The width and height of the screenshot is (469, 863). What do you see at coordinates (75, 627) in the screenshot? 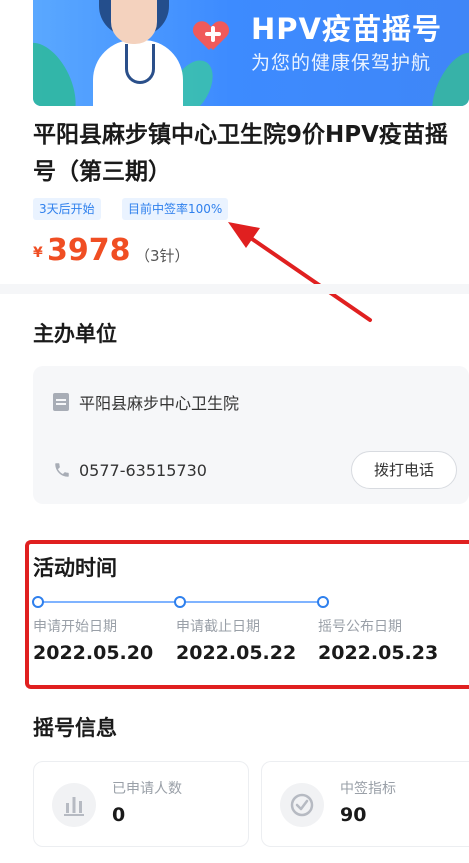
I see `apply-start-label: 申请开始日期` at bounding box center [75, 627].